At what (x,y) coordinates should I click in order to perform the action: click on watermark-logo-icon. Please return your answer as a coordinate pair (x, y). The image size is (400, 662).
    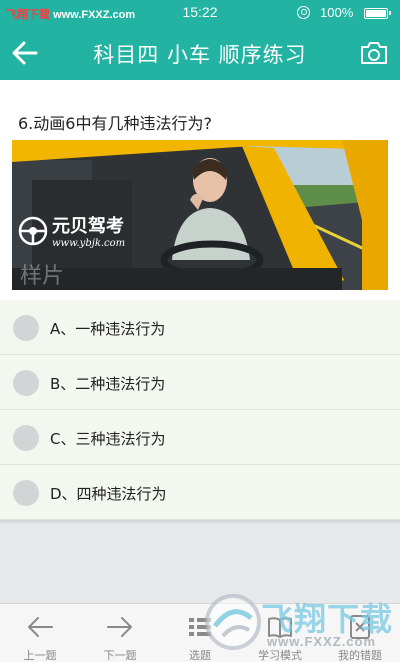
    Looking at the image, I should click on (233, 622).